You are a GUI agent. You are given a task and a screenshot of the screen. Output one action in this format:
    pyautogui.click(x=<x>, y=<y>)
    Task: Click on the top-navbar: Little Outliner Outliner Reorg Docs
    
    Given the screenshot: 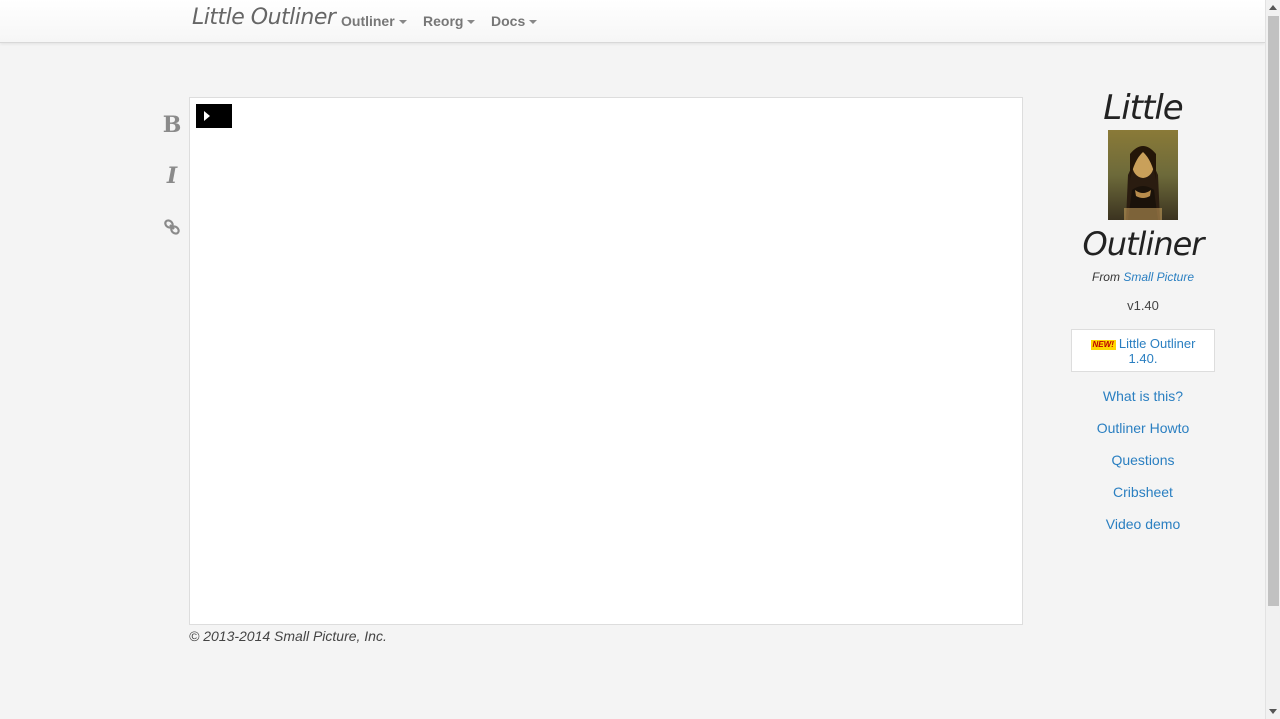 What is the action you would take?
    pyautogui.click(x=632, y=21)
    